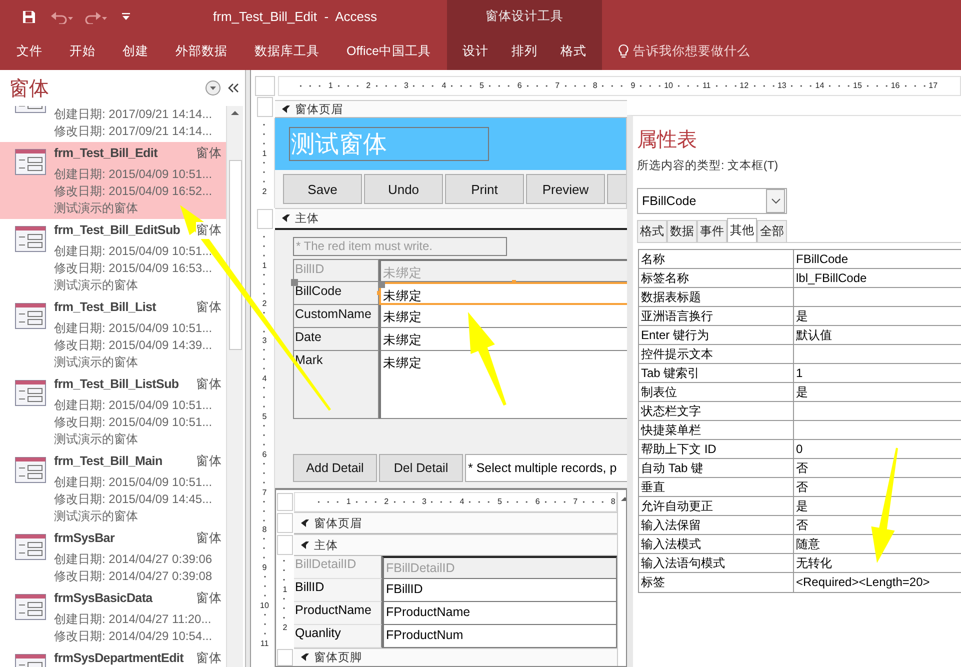  Describe the element at coordinates (421, 468) in the screenshot. I see `form-button: Del Detail` at that location.